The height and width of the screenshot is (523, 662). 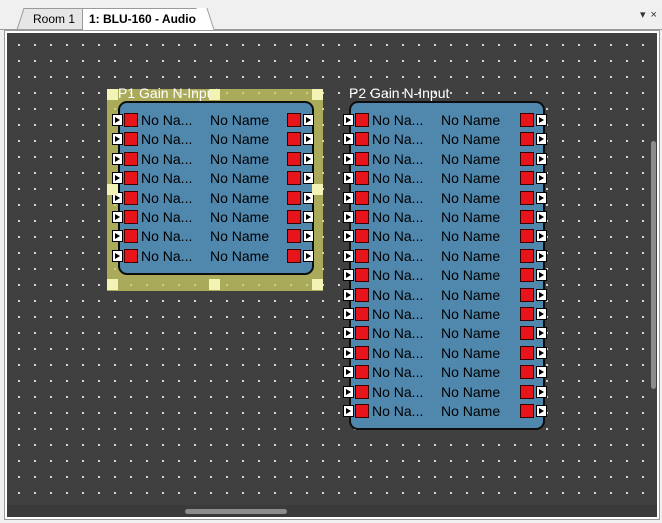 I want to click on resize-handle-top-right, so click(x=317, y=94).